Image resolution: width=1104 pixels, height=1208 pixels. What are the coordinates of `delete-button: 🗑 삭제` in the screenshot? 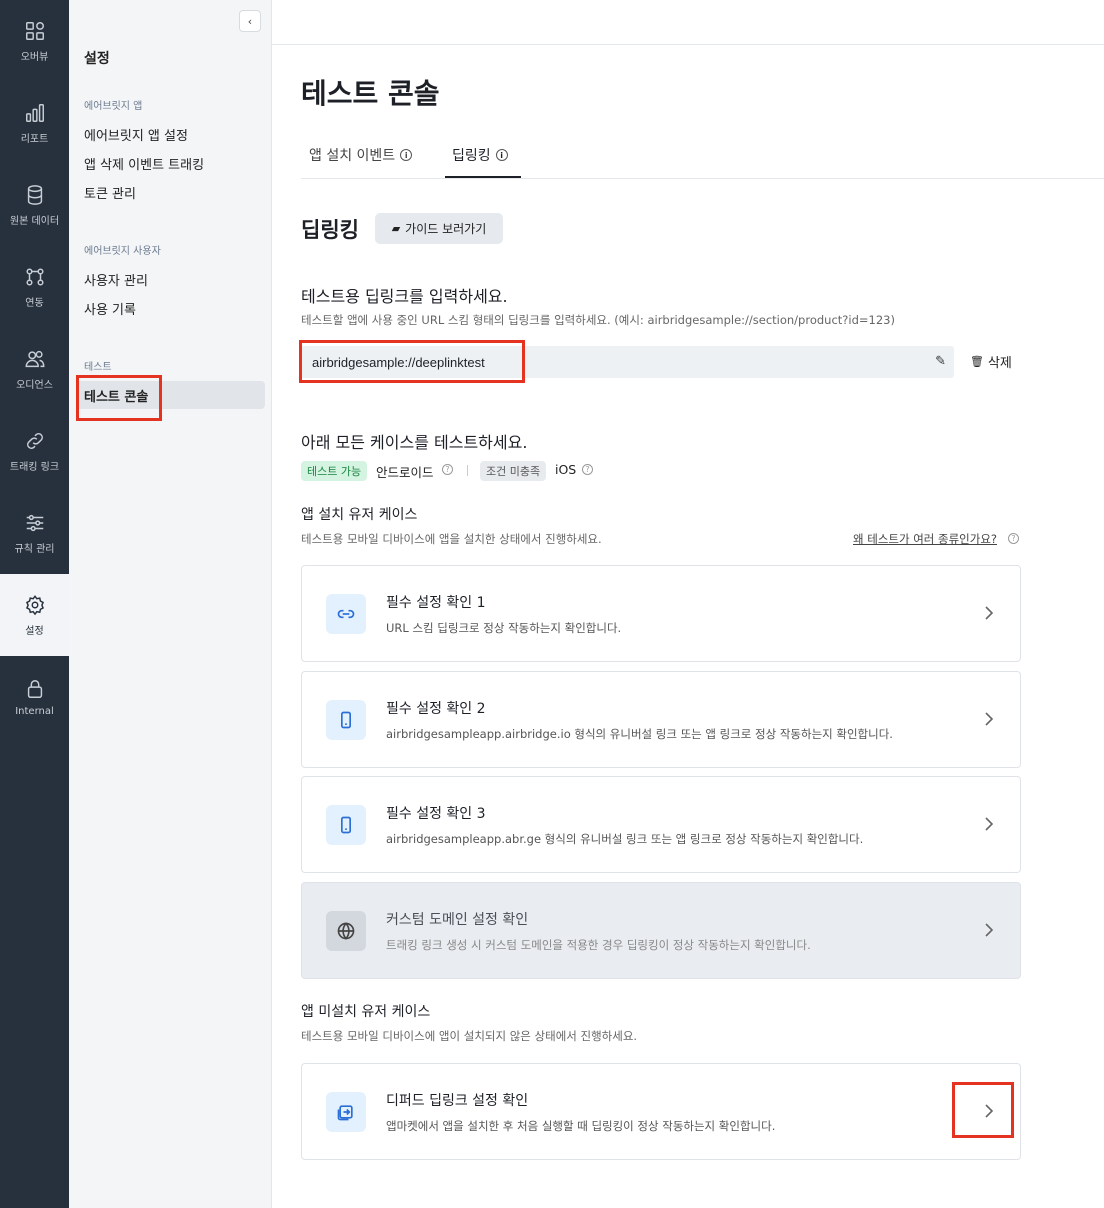 It's located at (991, 361).